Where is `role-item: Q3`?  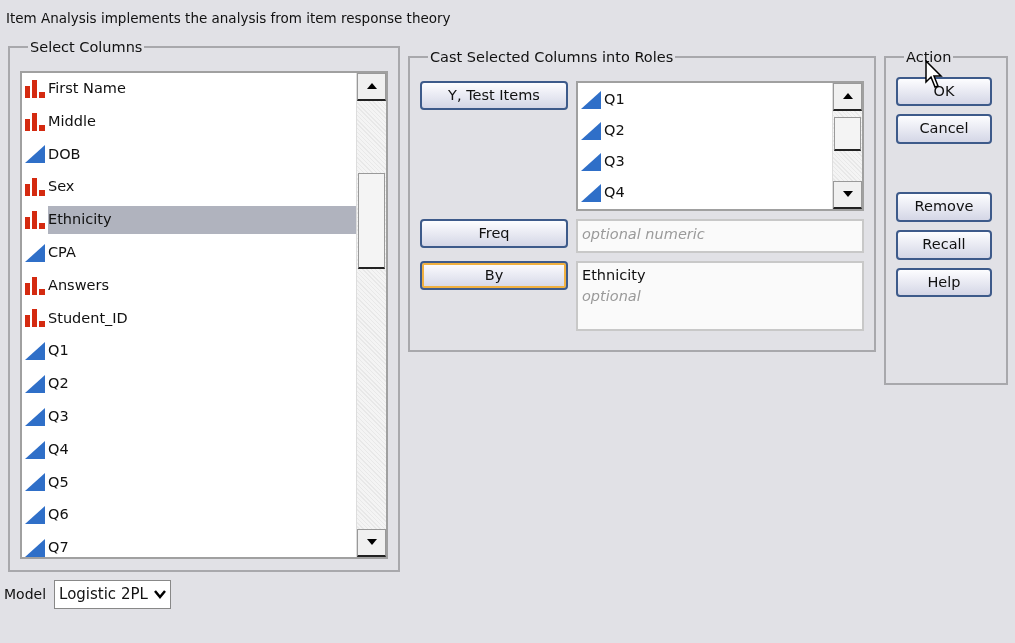
role-item: Q3 is located at coordinates (615, 162).